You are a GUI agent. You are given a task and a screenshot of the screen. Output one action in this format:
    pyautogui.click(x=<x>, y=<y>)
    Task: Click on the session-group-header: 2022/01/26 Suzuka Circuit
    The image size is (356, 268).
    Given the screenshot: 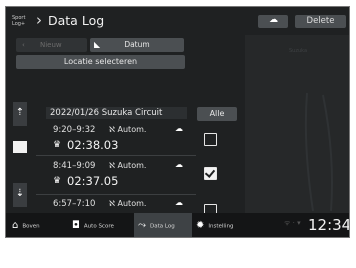 What is the action you would take?
    pyautogui.click(x=116, y=113)
    